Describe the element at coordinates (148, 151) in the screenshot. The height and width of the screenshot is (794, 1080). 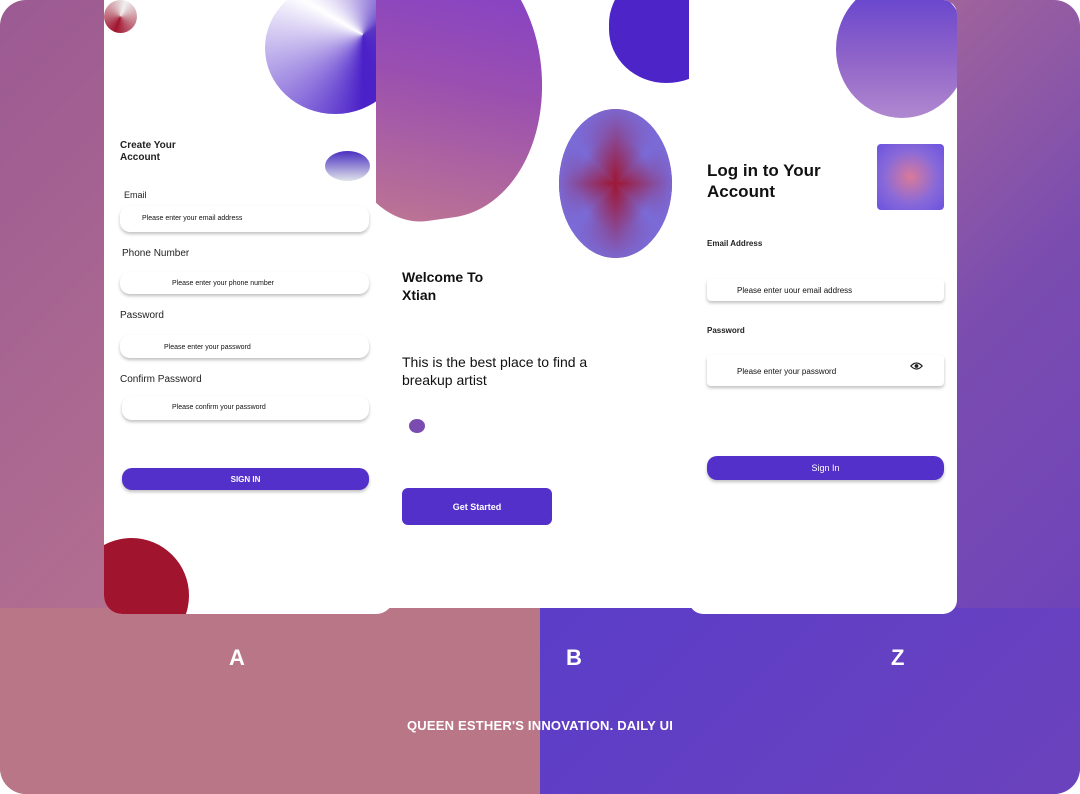
I see `page-title: Create Your Account` at that location.